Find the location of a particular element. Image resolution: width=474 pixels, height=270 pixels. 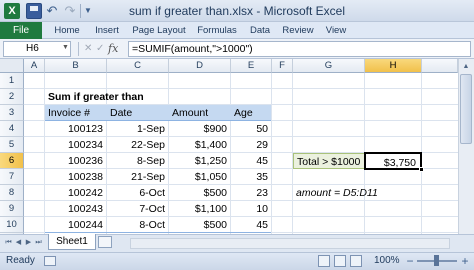

amount-cell: $1,250 is located at coordinates (200, 161).